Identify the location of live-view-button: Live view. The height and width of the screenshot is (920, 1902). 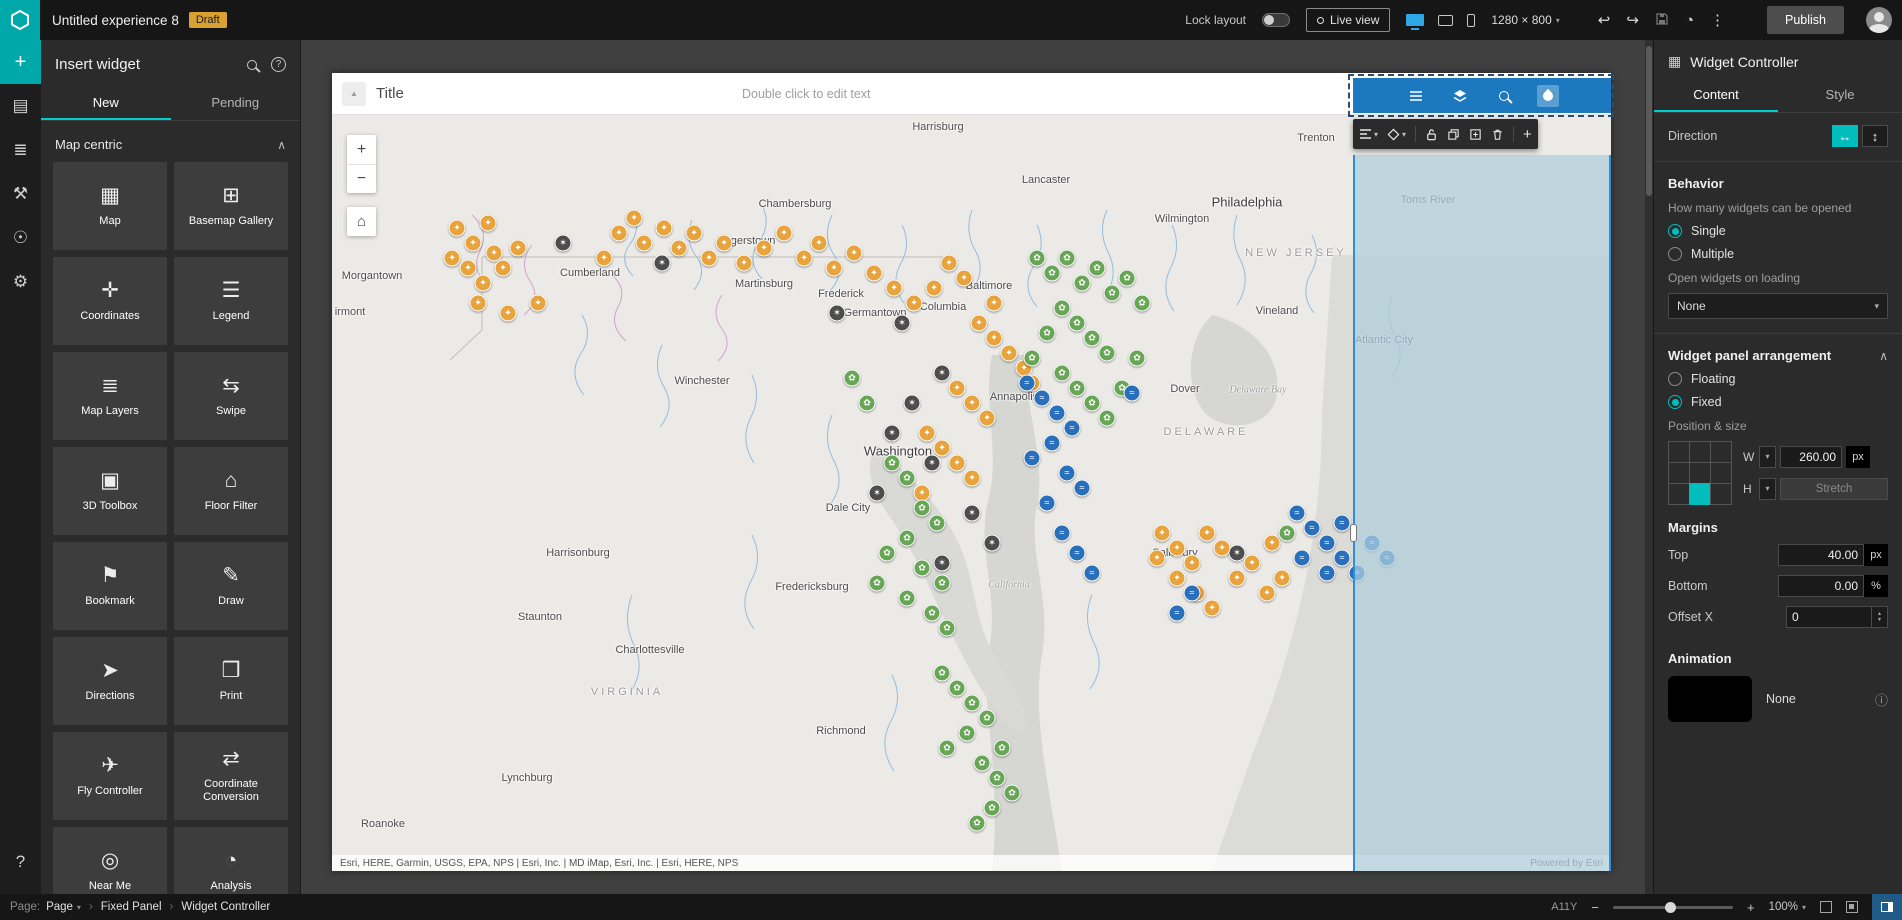
(1348, 20).